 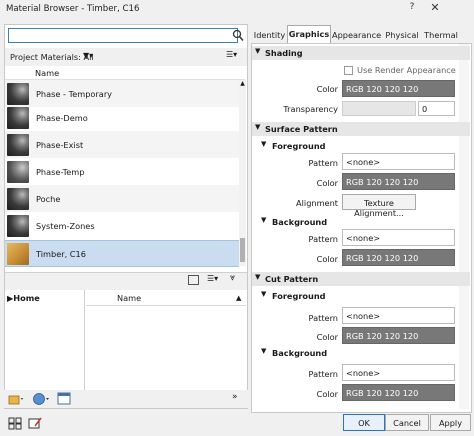 What do you see at coordinates (166, 298) in the screenshot?
I see `library-name-header: Name` at bounding box center [166, 298].